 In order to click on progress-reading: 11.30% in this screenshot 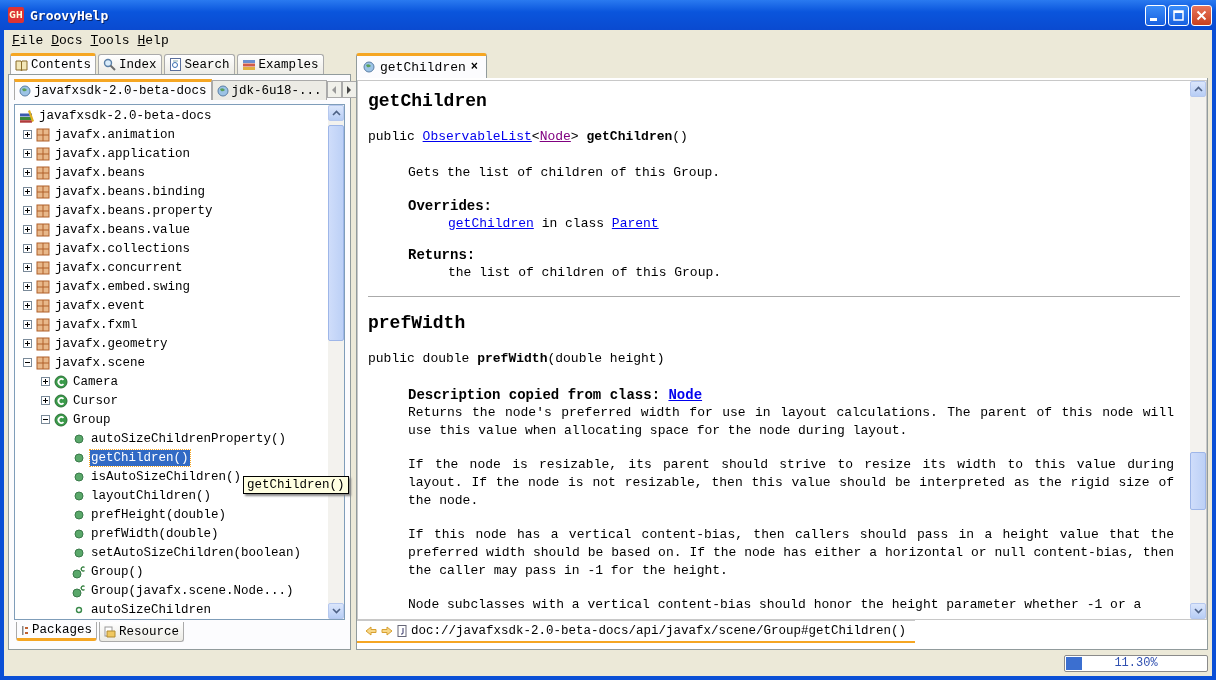, I will do `click(1136, 663)`.